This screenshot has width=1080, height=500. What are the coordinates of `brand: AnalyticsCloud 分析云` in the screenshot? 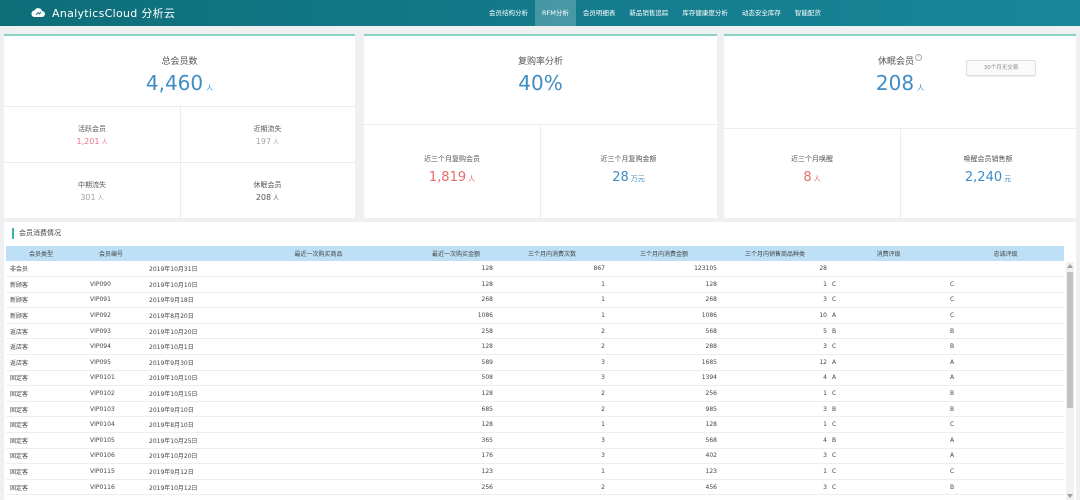 It's located at (102, 13).